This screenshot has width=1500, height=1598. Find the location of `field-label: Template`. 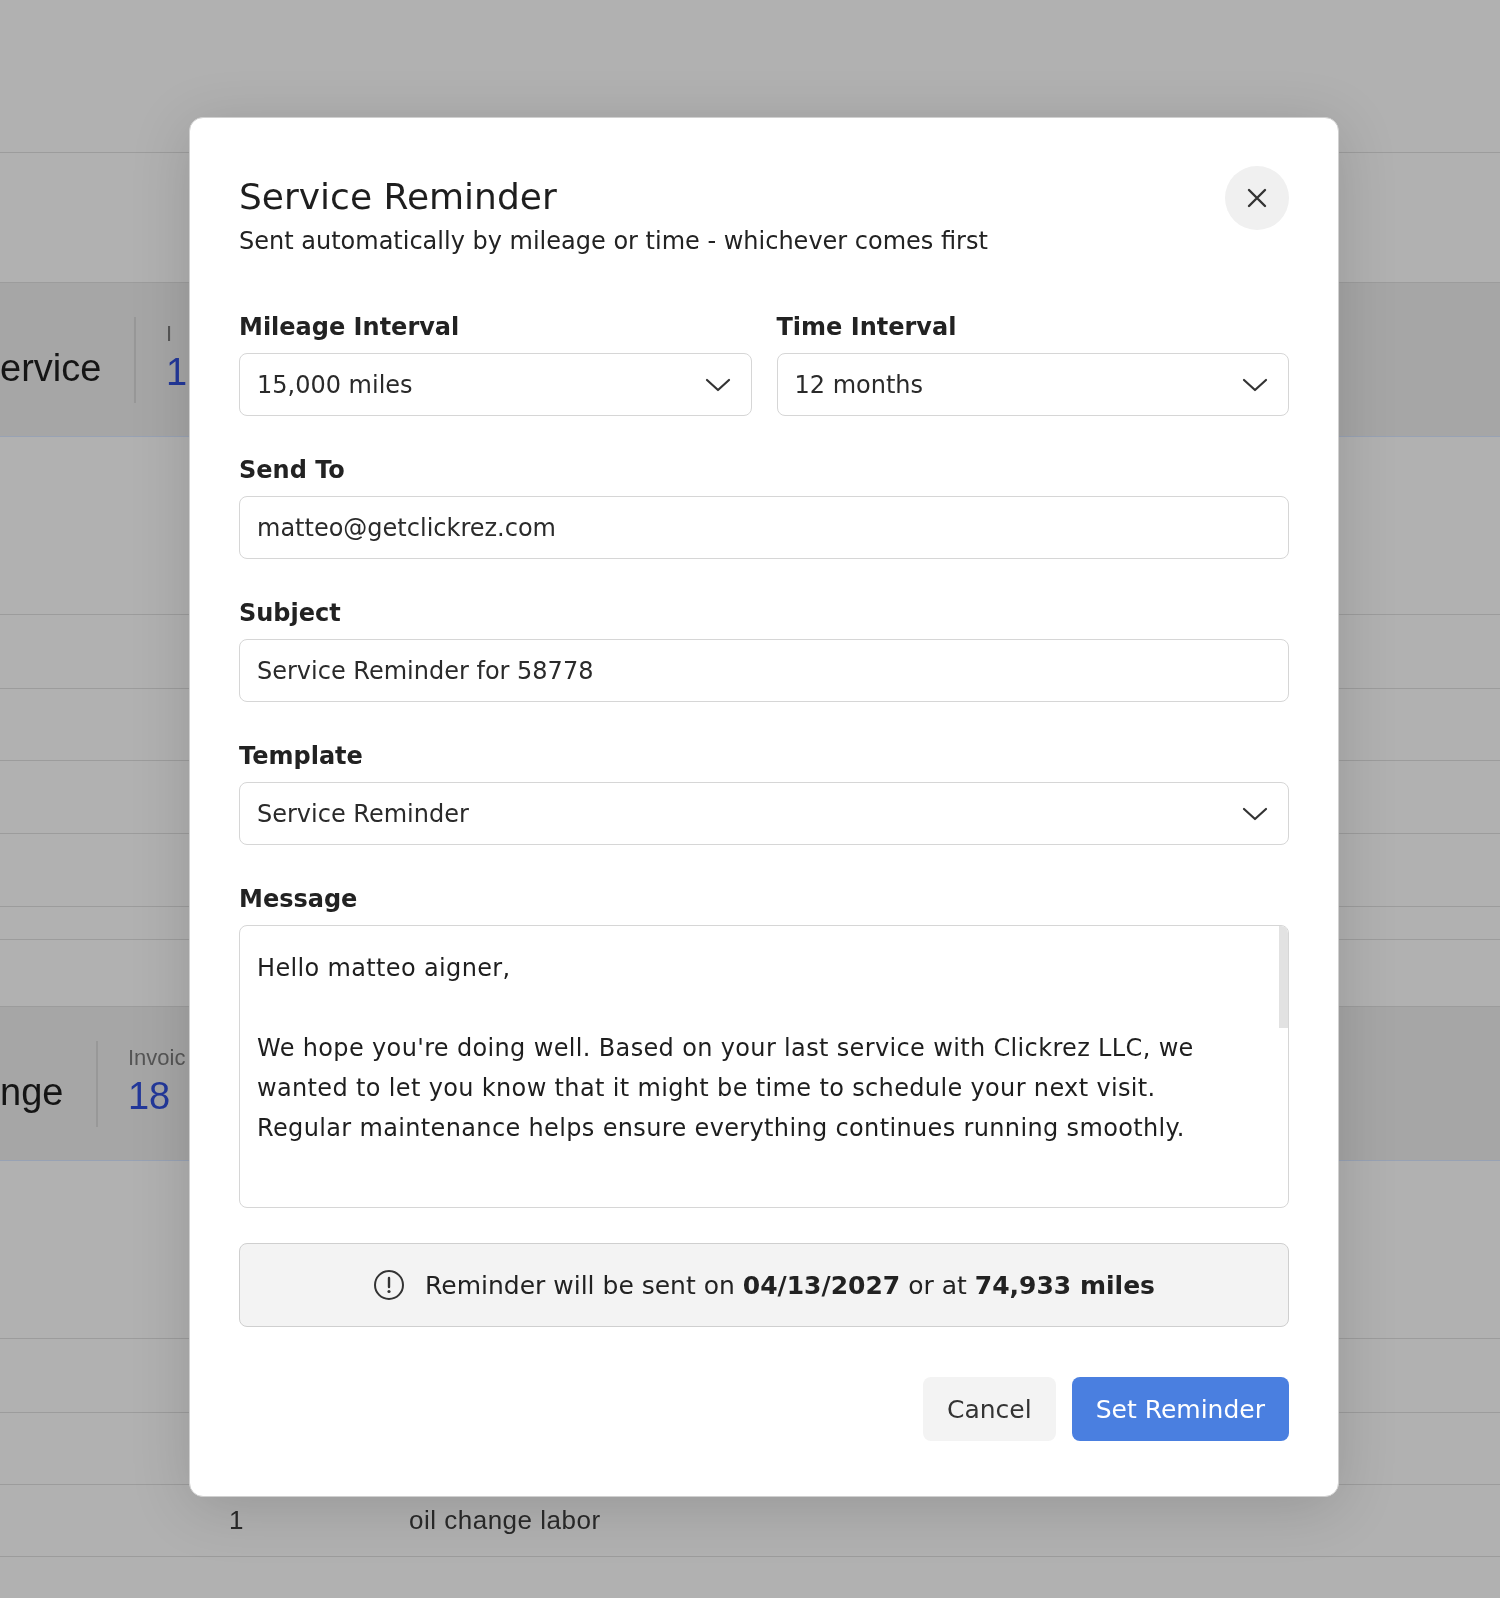

field-label: Template is located at coordinates (301, 756).